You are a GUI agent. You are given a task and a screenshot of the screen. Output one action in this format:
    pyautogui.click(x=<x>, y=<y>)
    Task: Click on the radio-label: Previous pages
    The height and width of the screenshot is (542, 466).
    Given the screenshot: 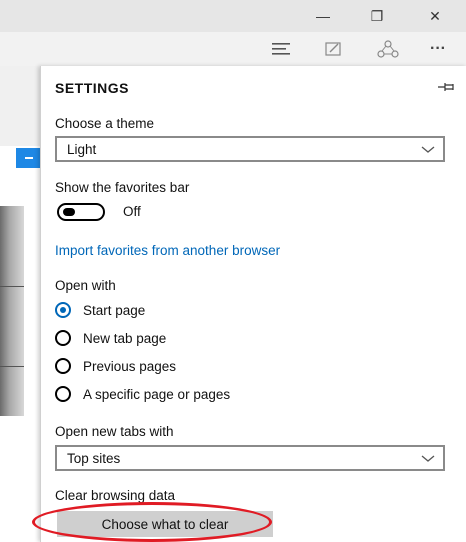 What is the action you would take?
    pyautogui.click(x=130, y=366)
    